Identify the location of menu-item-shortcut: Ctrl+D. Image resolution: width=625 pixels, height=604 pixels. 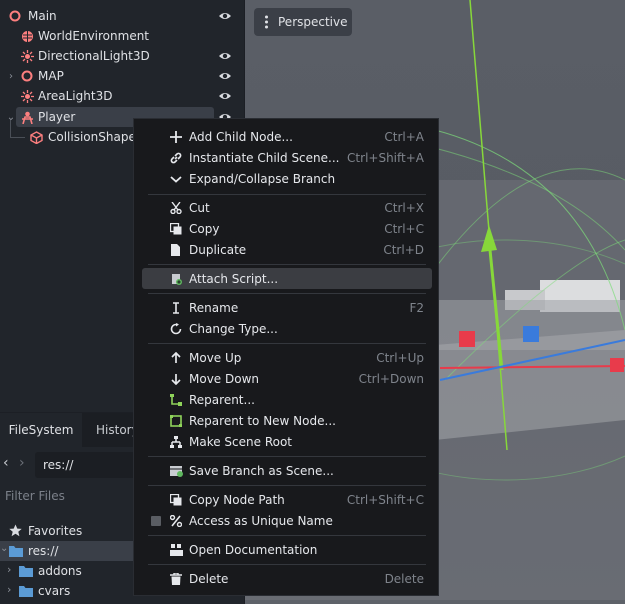
(403, 249).